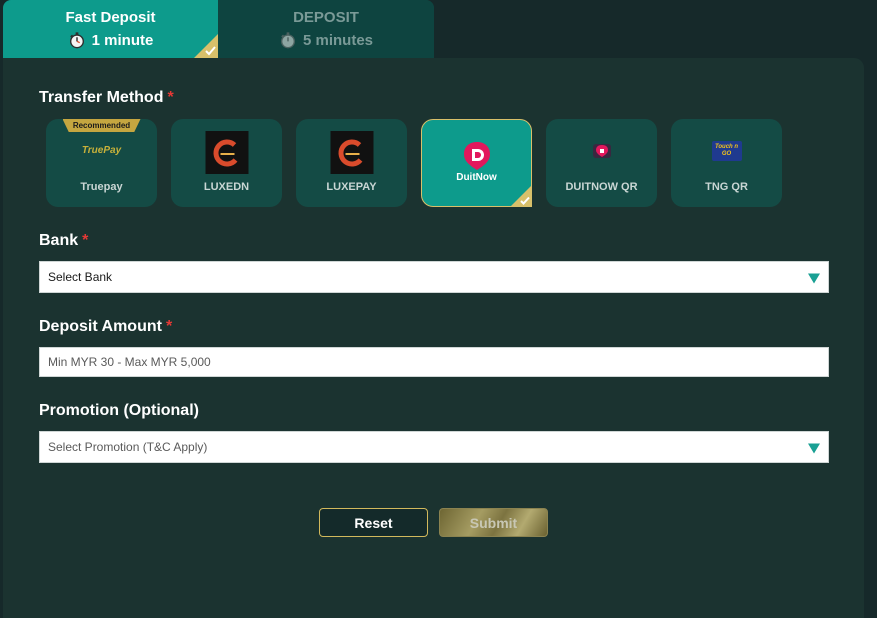 The image size is (877, 618). I want to click on luxedn-logo, so click(226, 152).